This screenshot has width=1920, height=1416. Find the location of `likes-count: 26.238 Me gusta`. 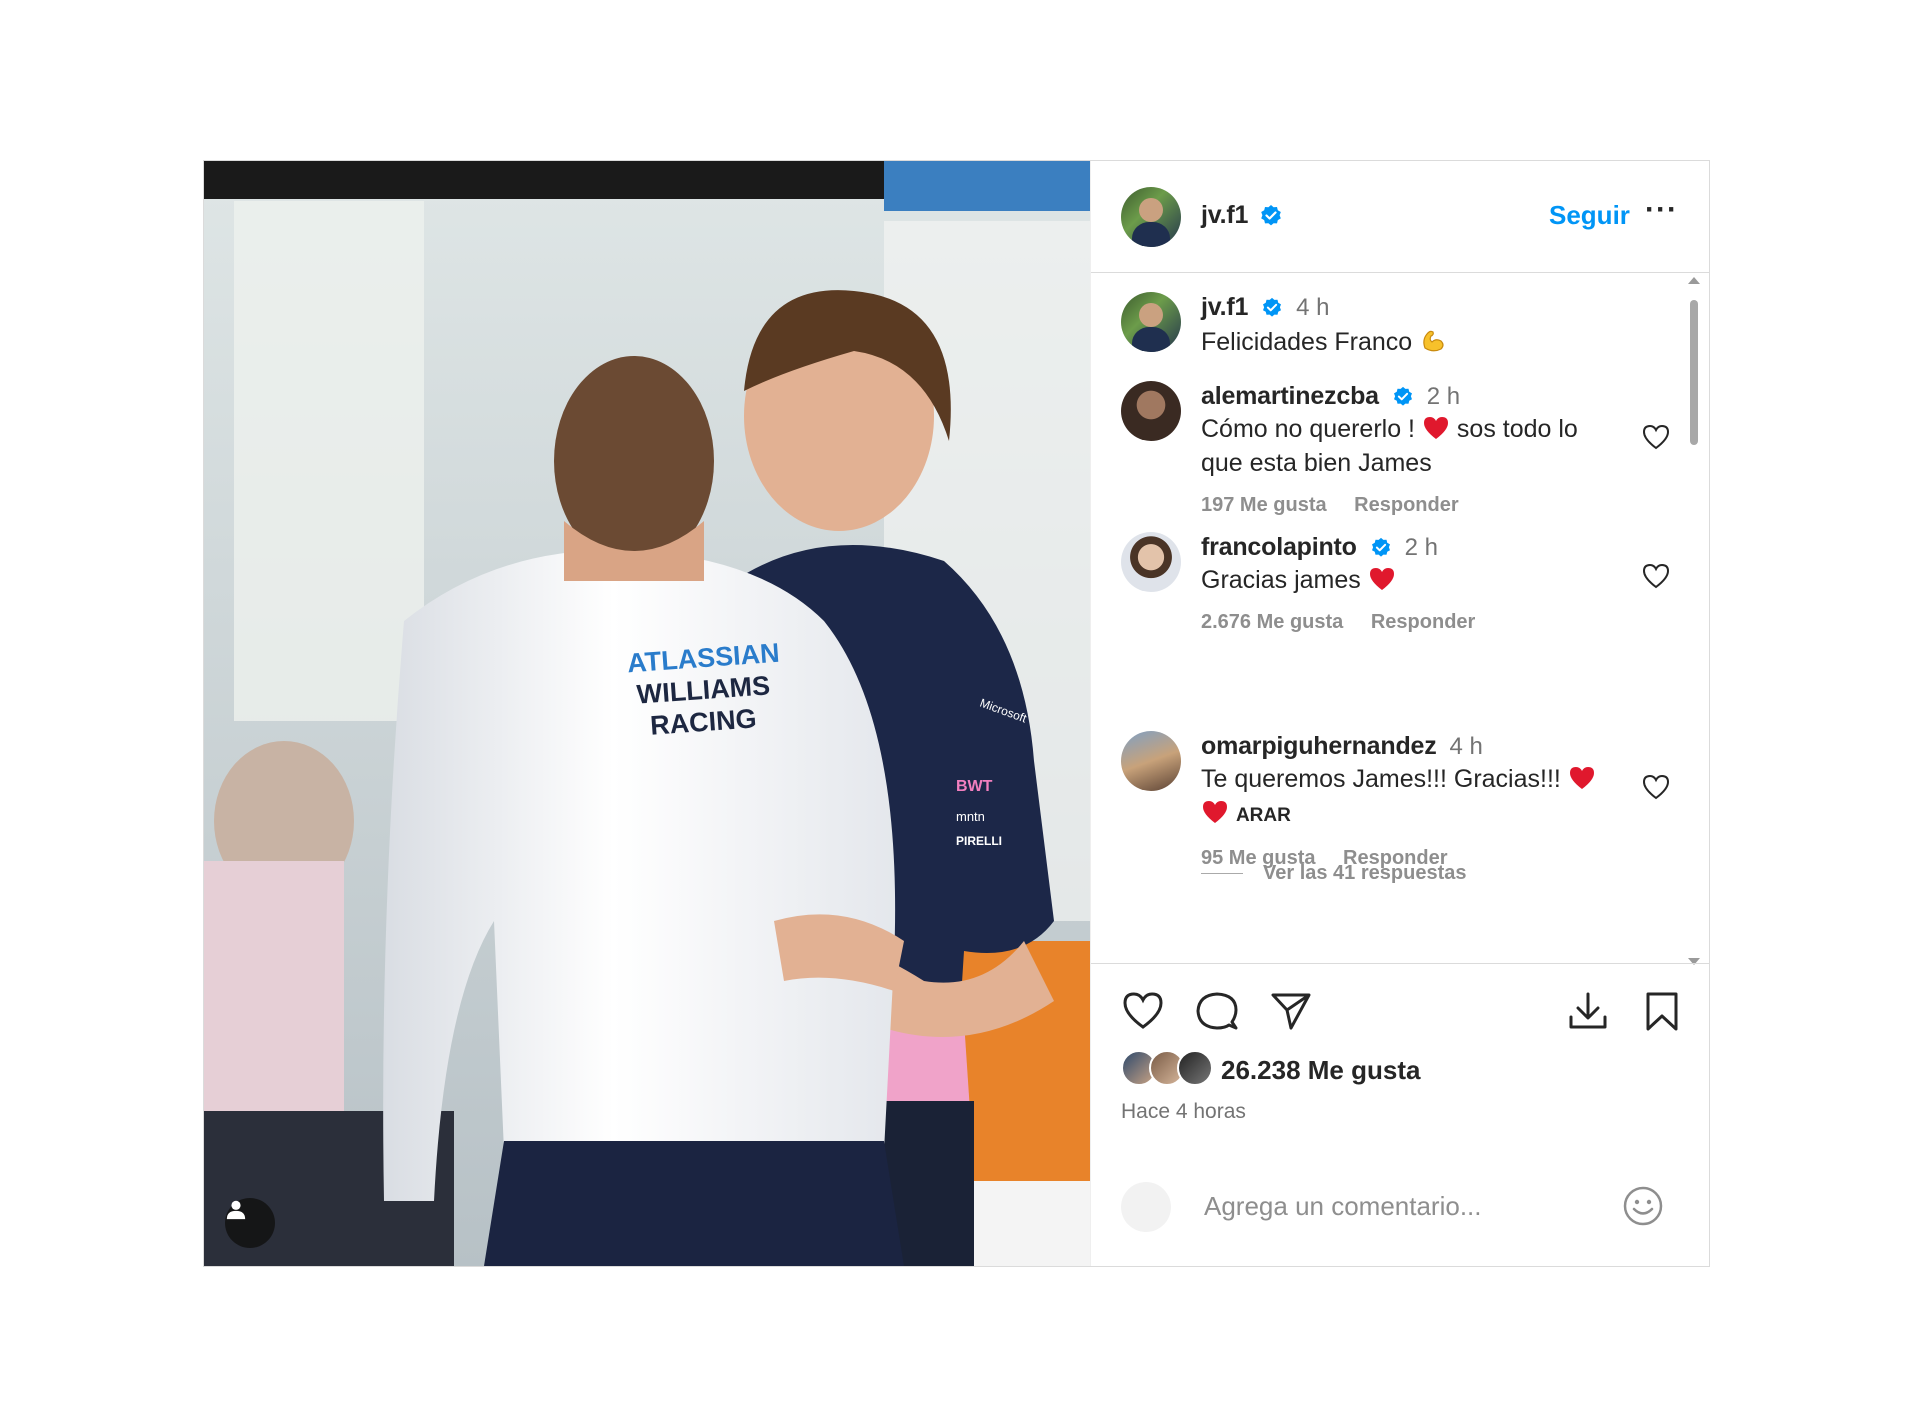

likes-count: 26.238 Me gusta is located at coordinates (1320, 1070).